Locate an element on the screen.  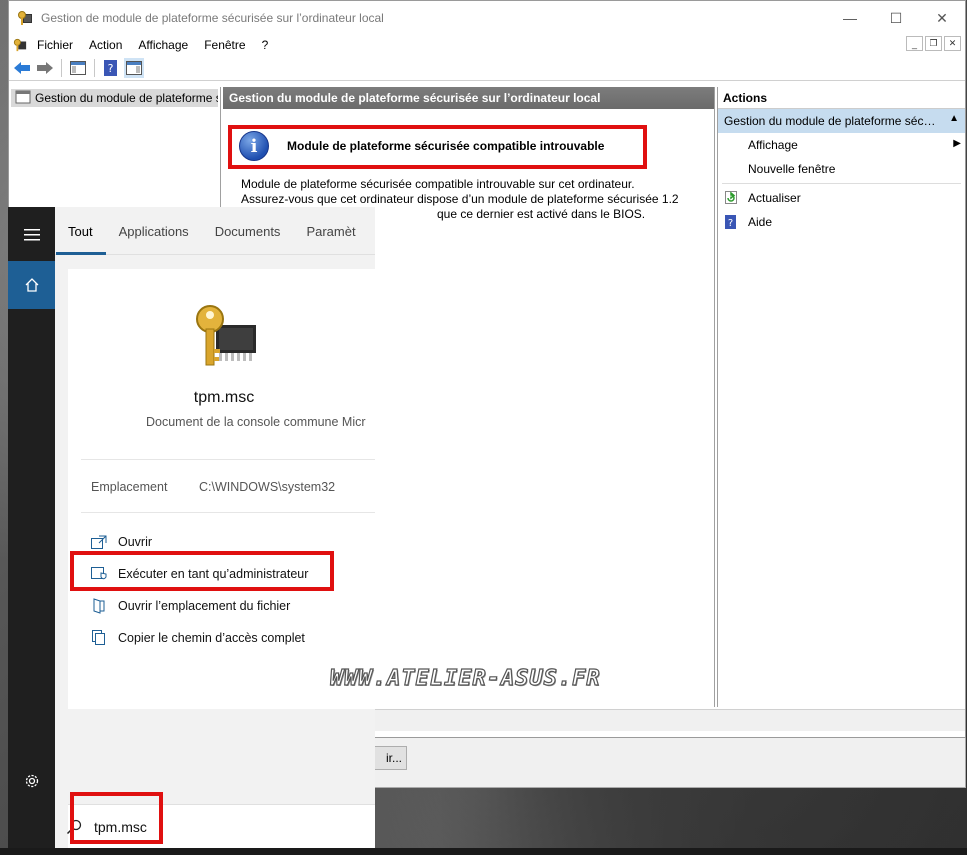
mdi-close-button: ✕ is located at coordinates (952, 43).